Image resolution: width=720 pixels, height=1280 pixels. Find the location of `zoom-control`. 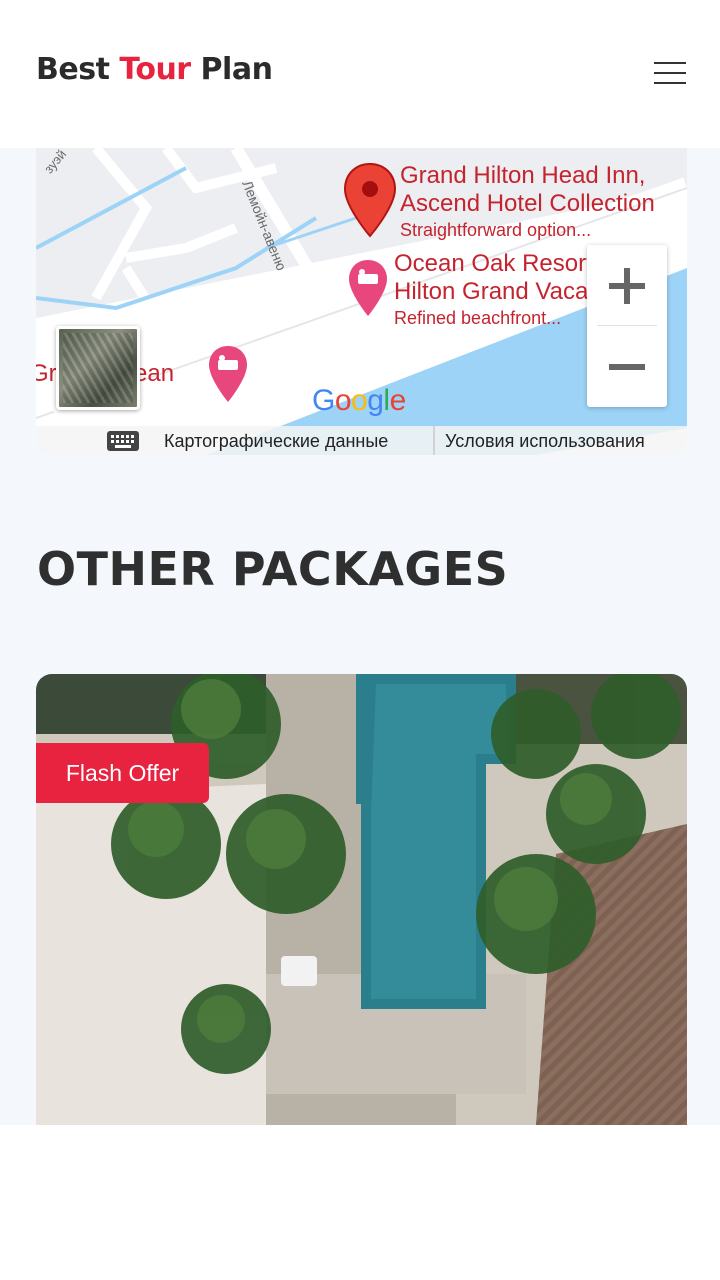

zoom-control is located at coordinates (627, 326).